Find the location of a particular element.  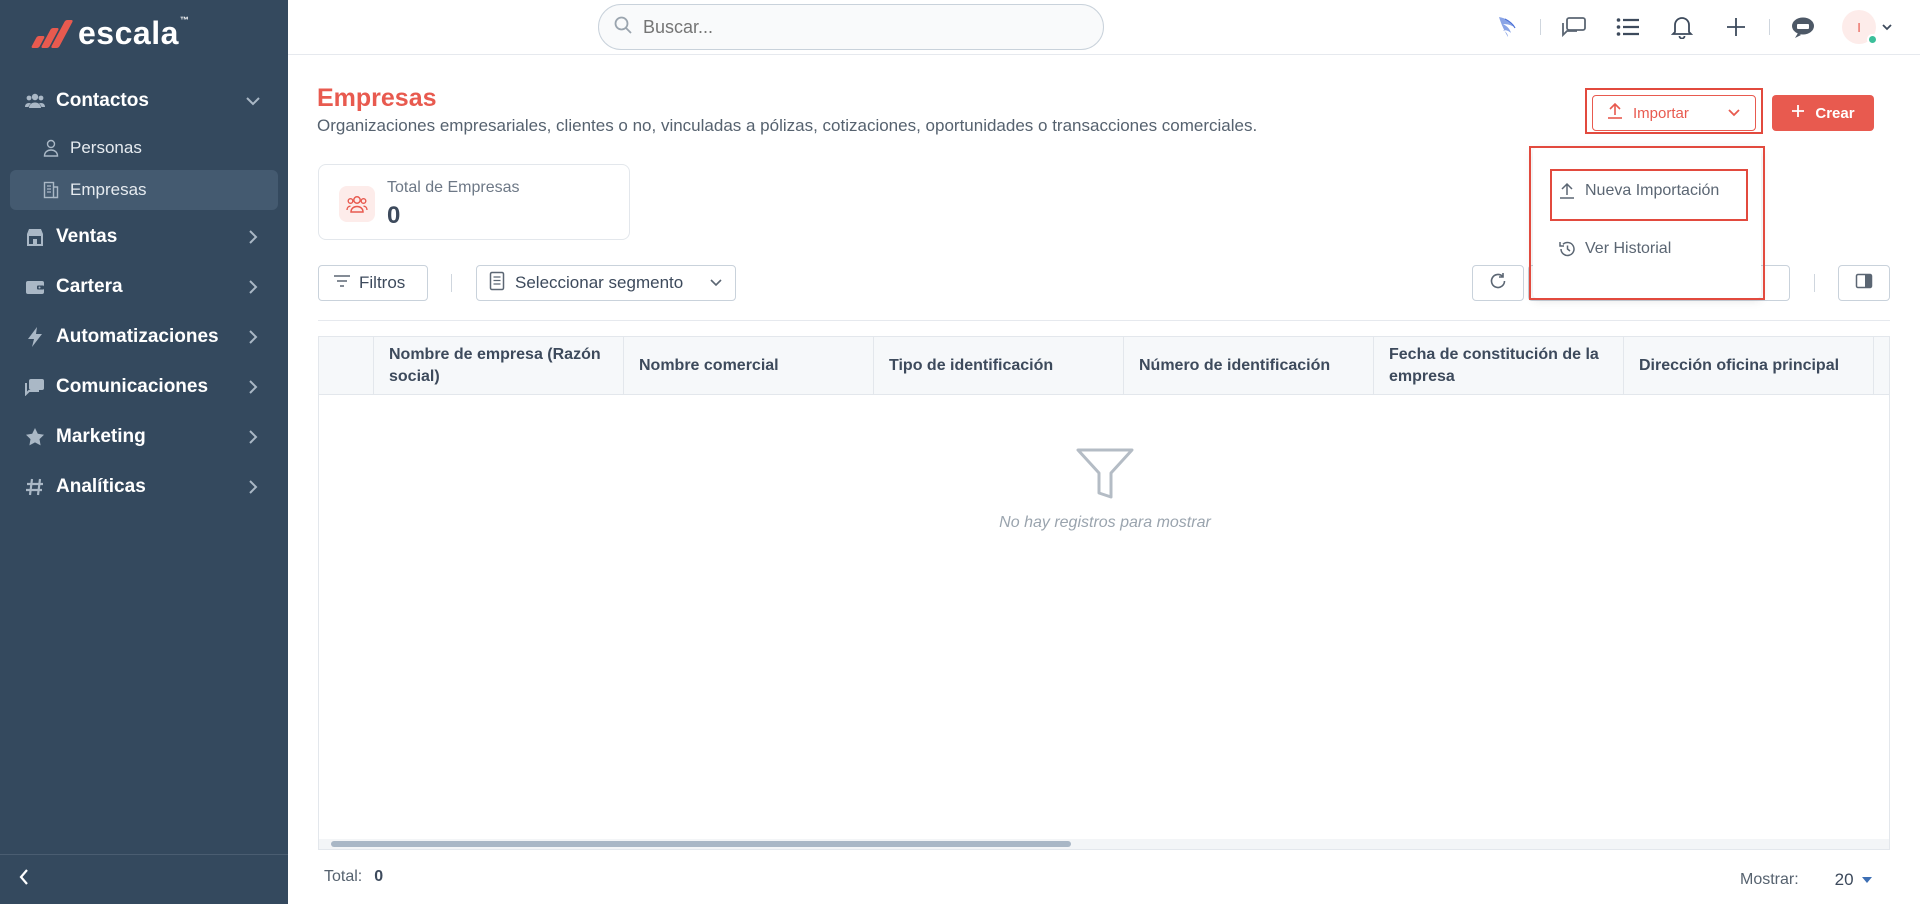

scrollbar-thumb is located at coordinates (701, 844).